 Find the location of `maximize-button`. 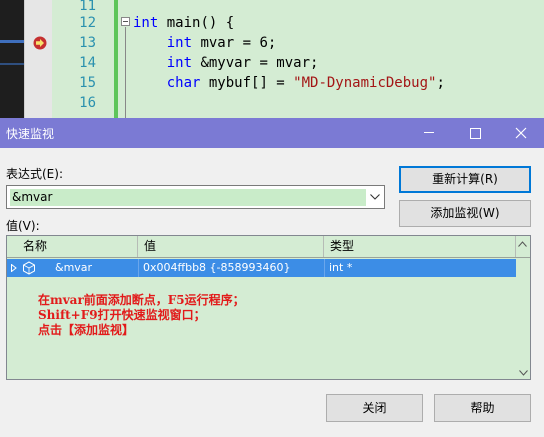

maximize-button is located at coordinates (475, 133).